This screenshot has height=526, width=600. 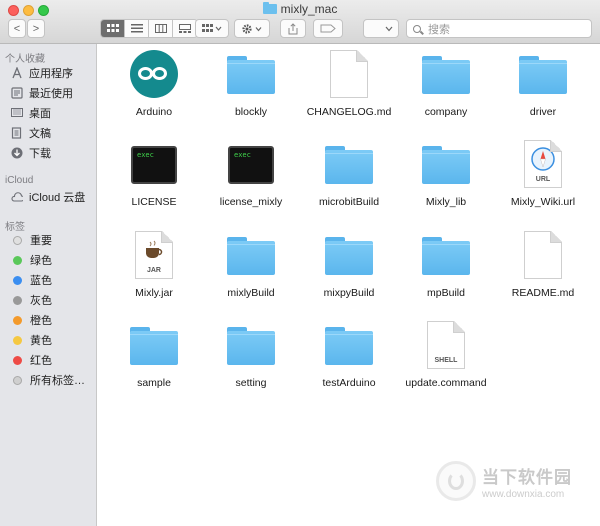 What do you see at coordinates (543, 293) in the screenshot?
I see `file-name: README.md` at bounding box center [543, 293].